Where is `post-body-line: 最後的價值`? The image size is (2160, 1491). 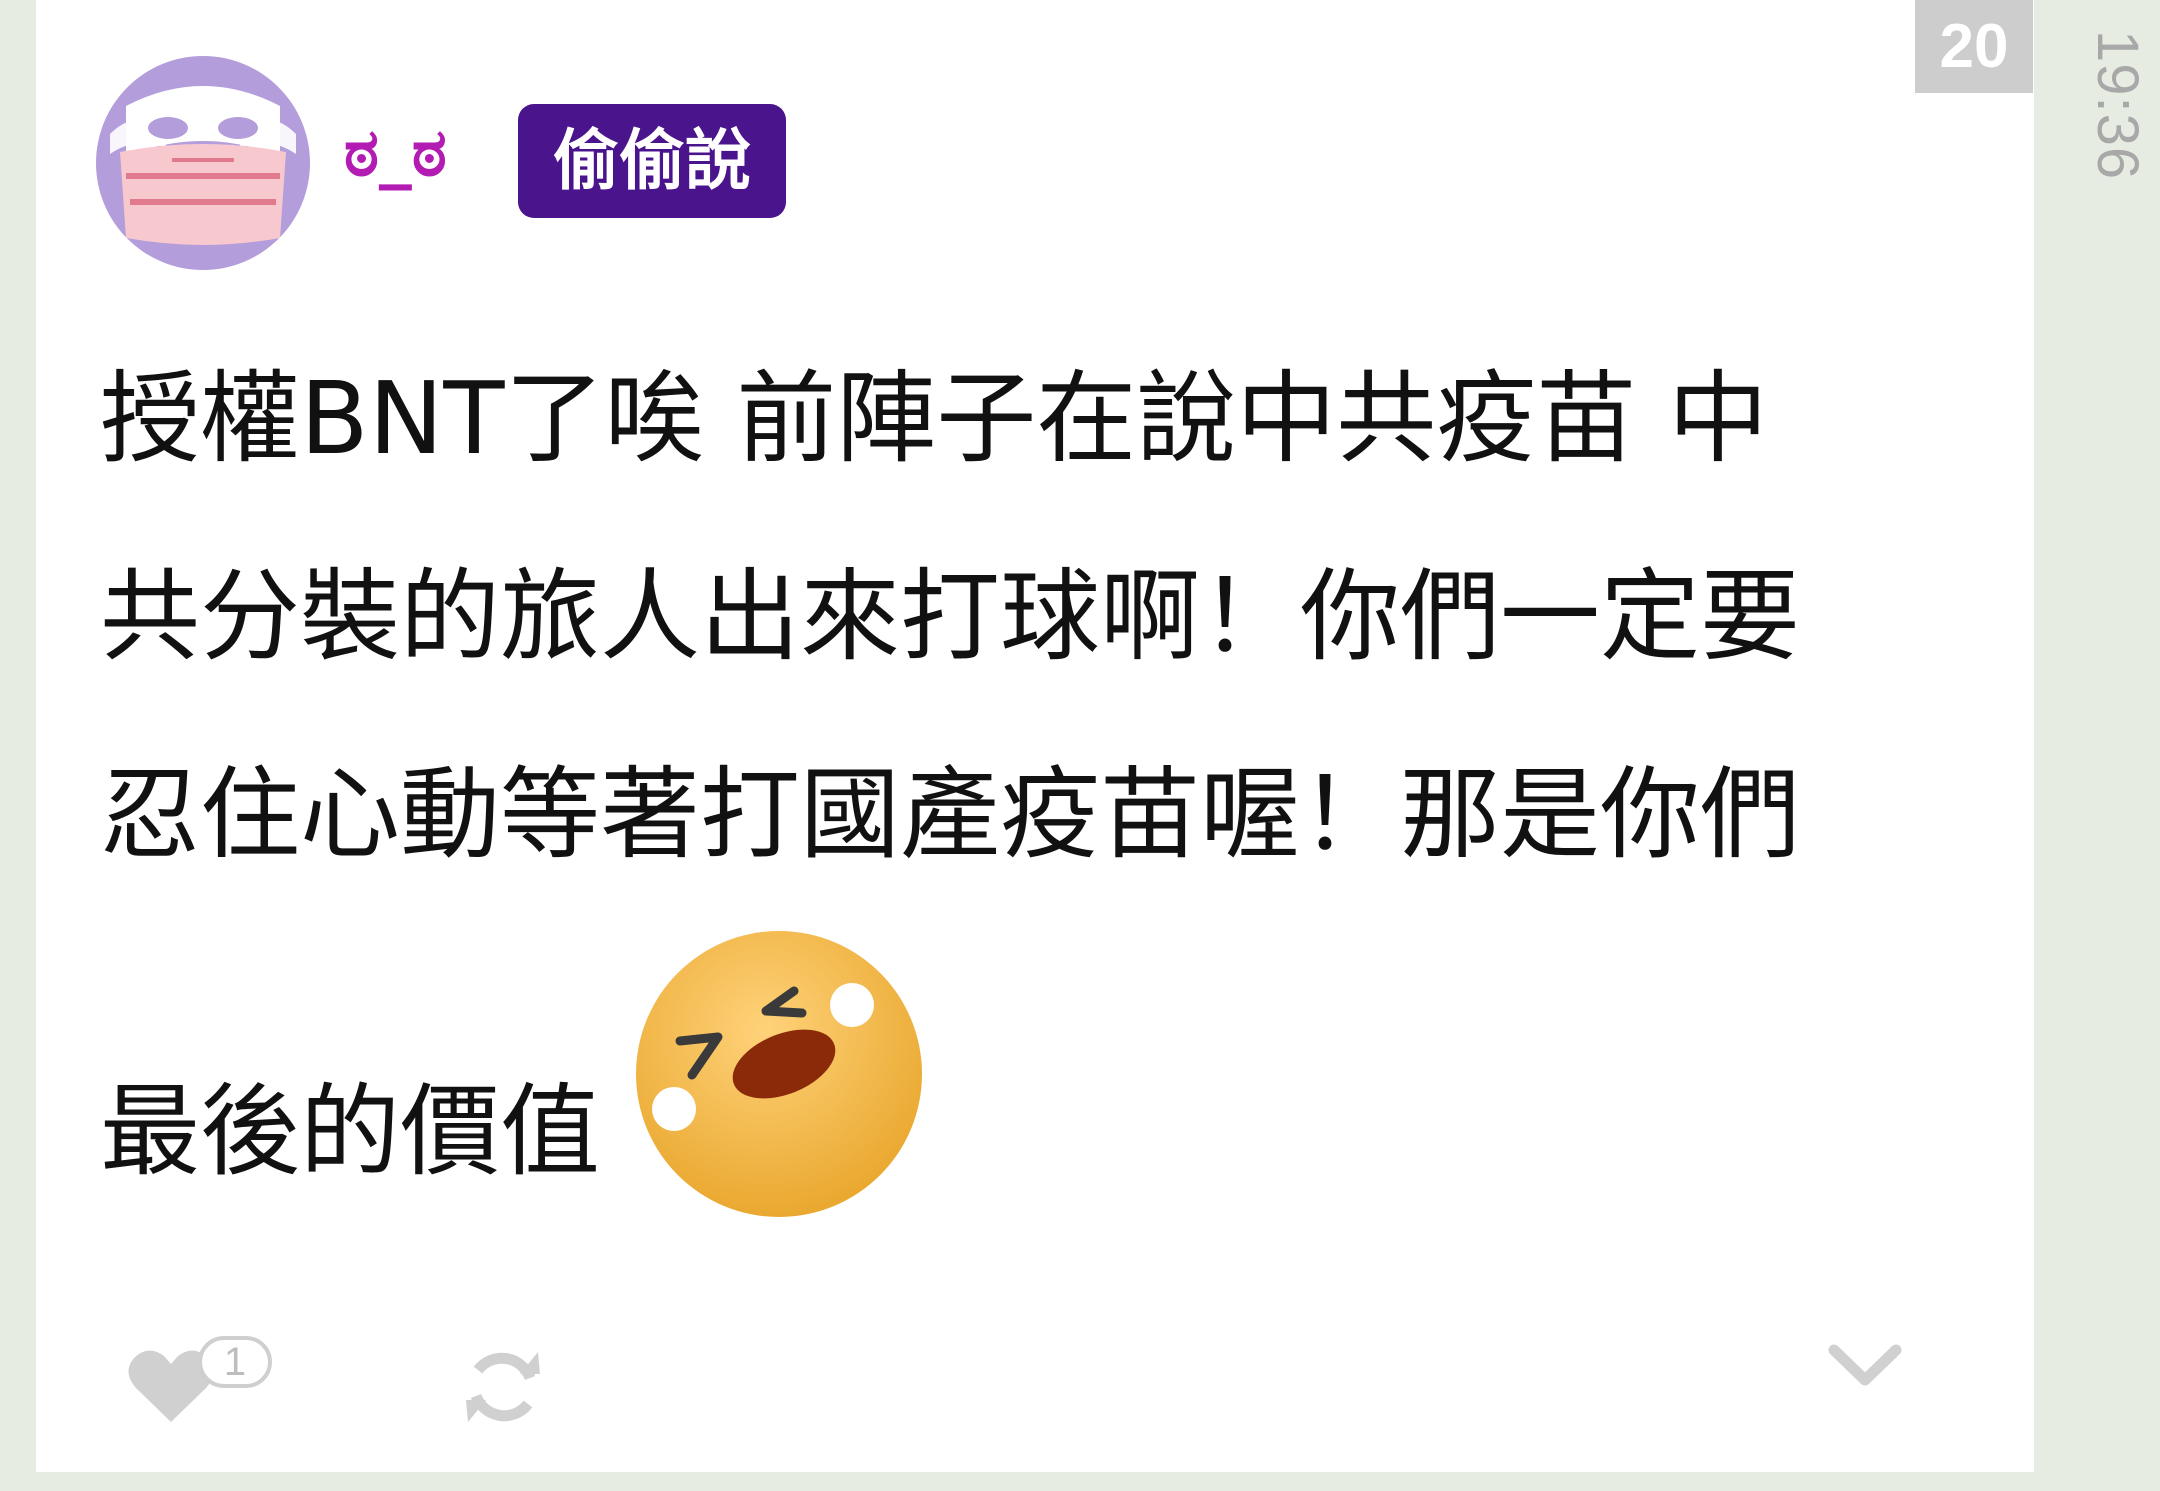
post-body-line: 最後的價值 is located at coordinates (350, 1131).